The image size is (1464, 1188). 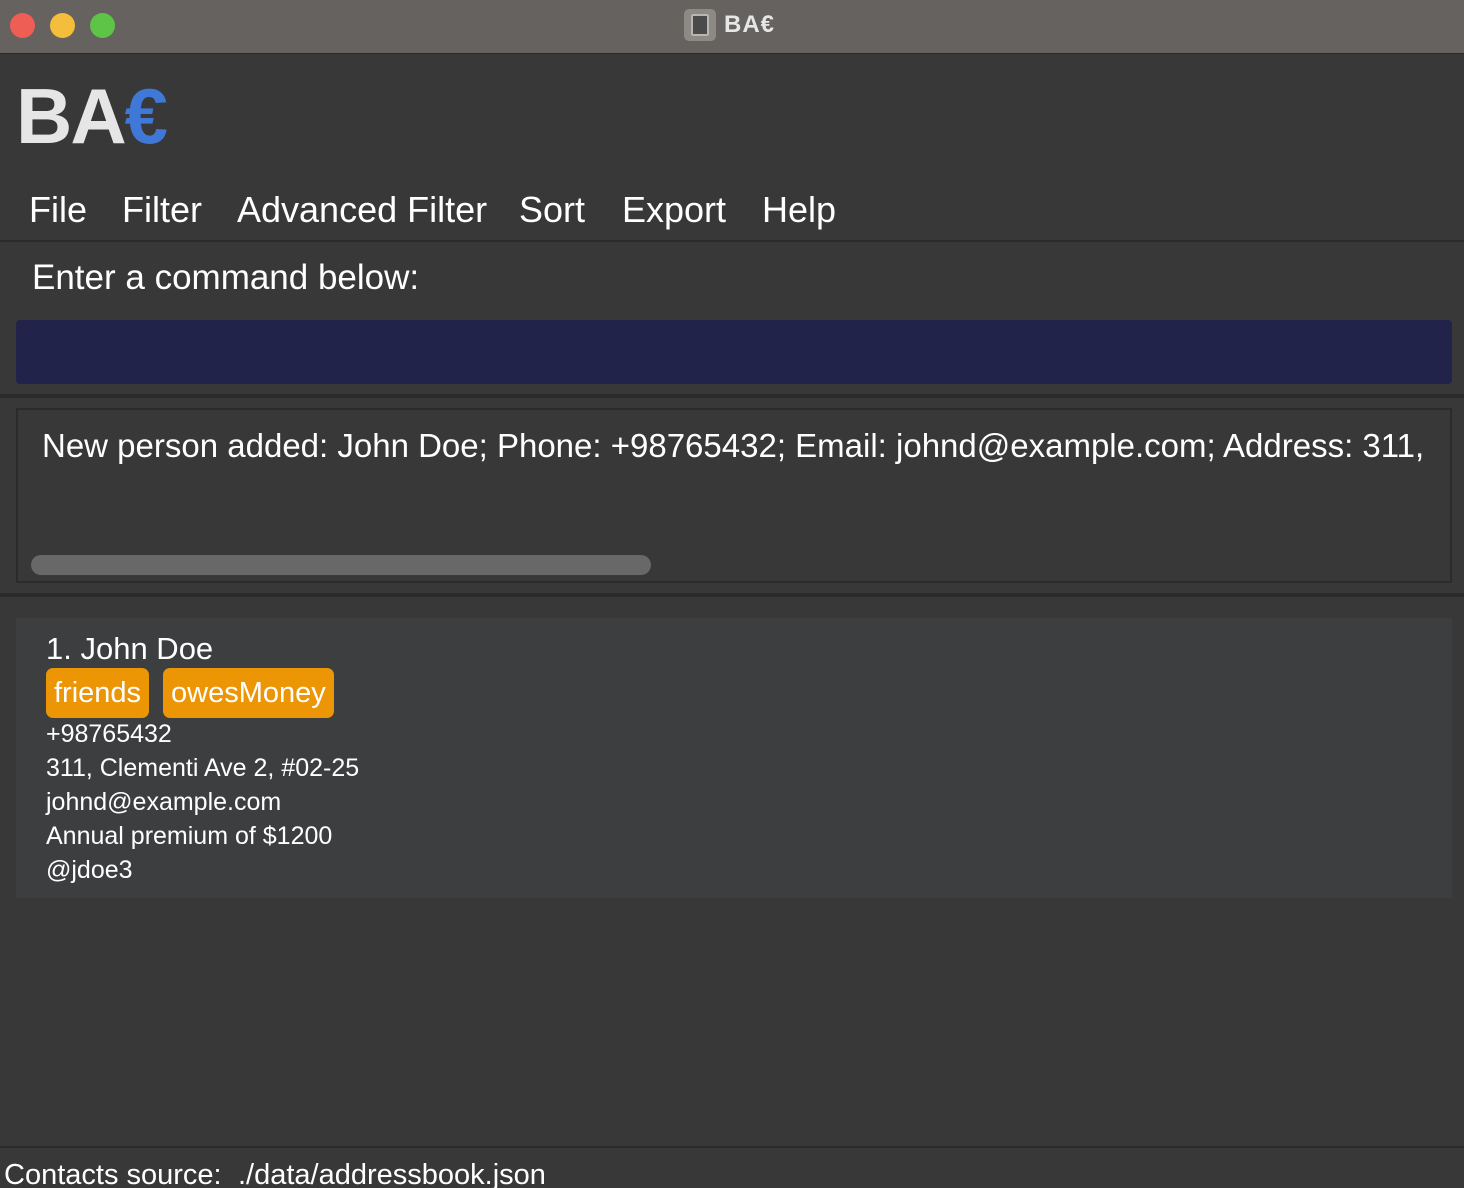 What do you see at coordinates (102, 25) in the screenshot?
I see `maximize-window-button` at bounding box center [102, 25].